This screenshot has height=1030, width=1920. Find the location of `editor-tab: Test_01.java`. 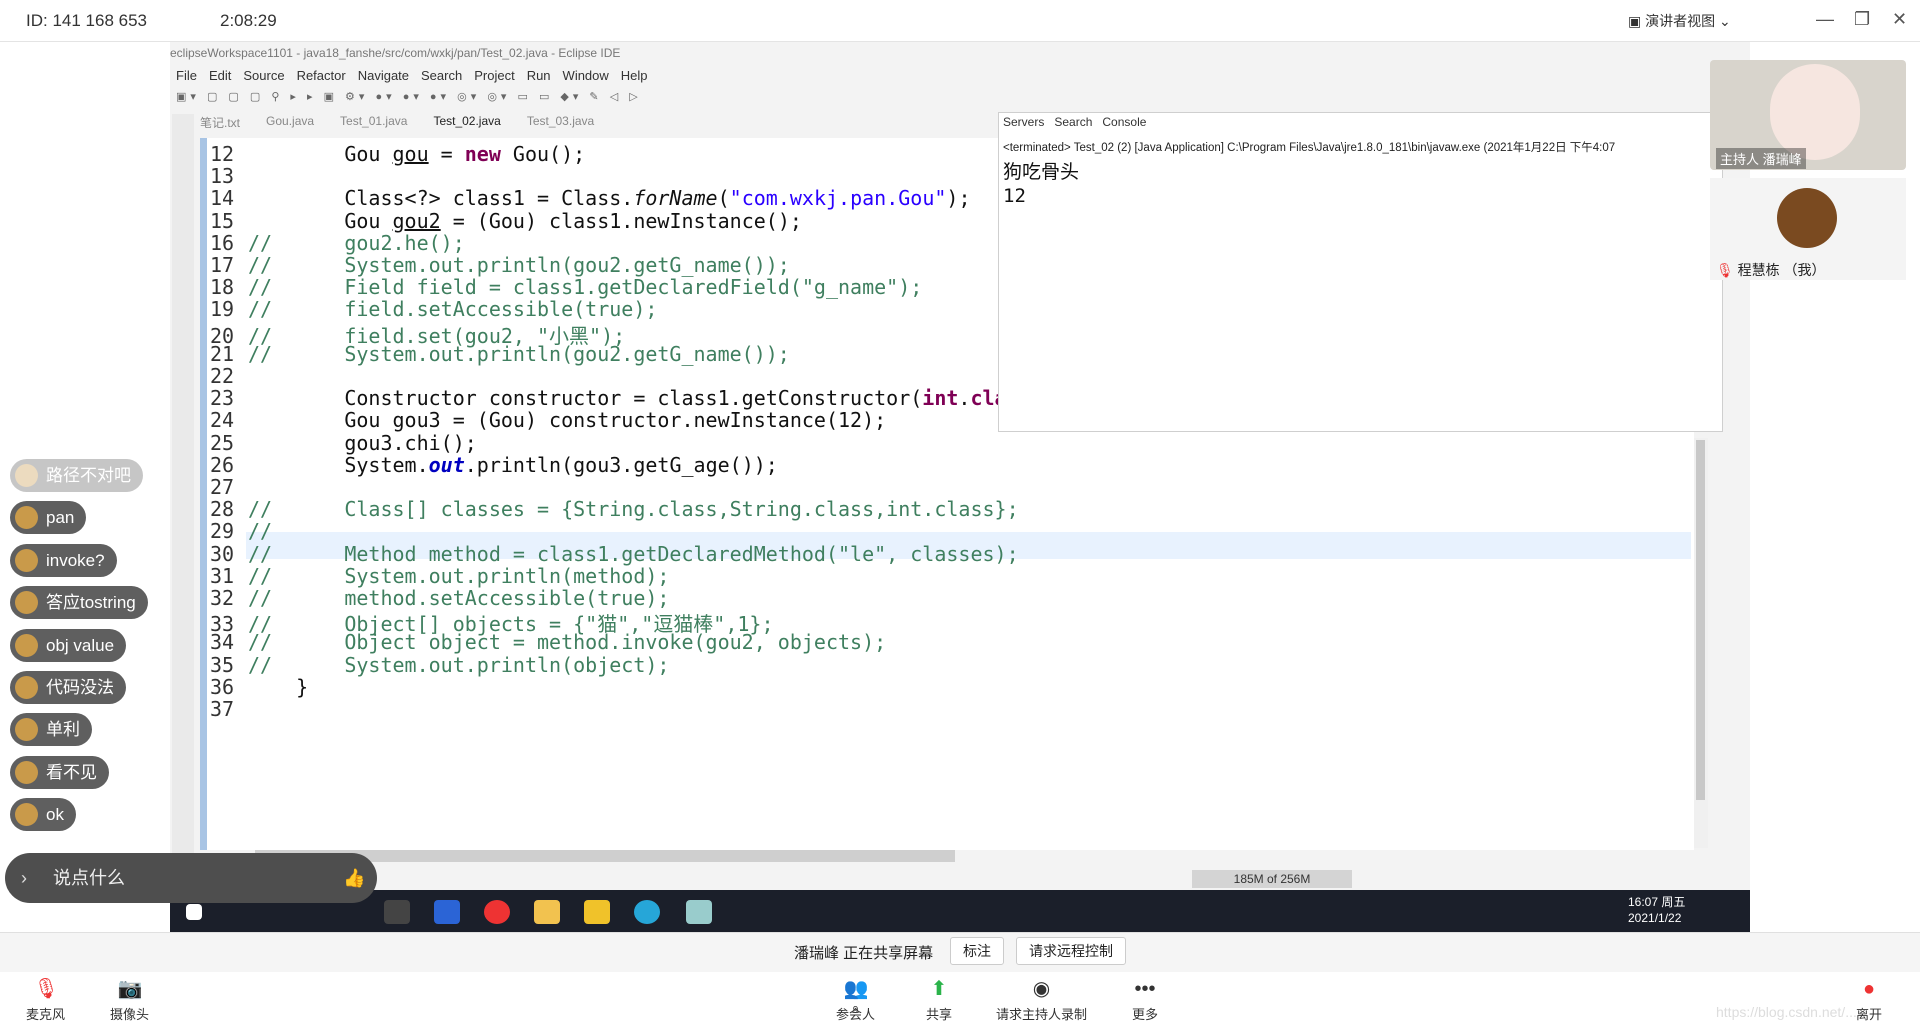

editor-tab: Test_01.java is located at coordinates (373, 124).